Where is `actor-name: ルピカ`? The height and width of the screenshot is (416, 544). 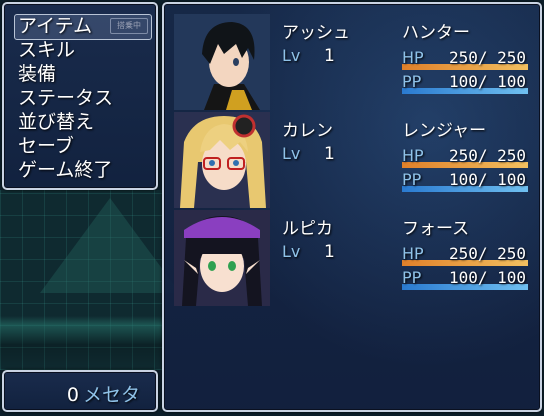 actor-name: ルピカ is located at coordinates (307, 229).